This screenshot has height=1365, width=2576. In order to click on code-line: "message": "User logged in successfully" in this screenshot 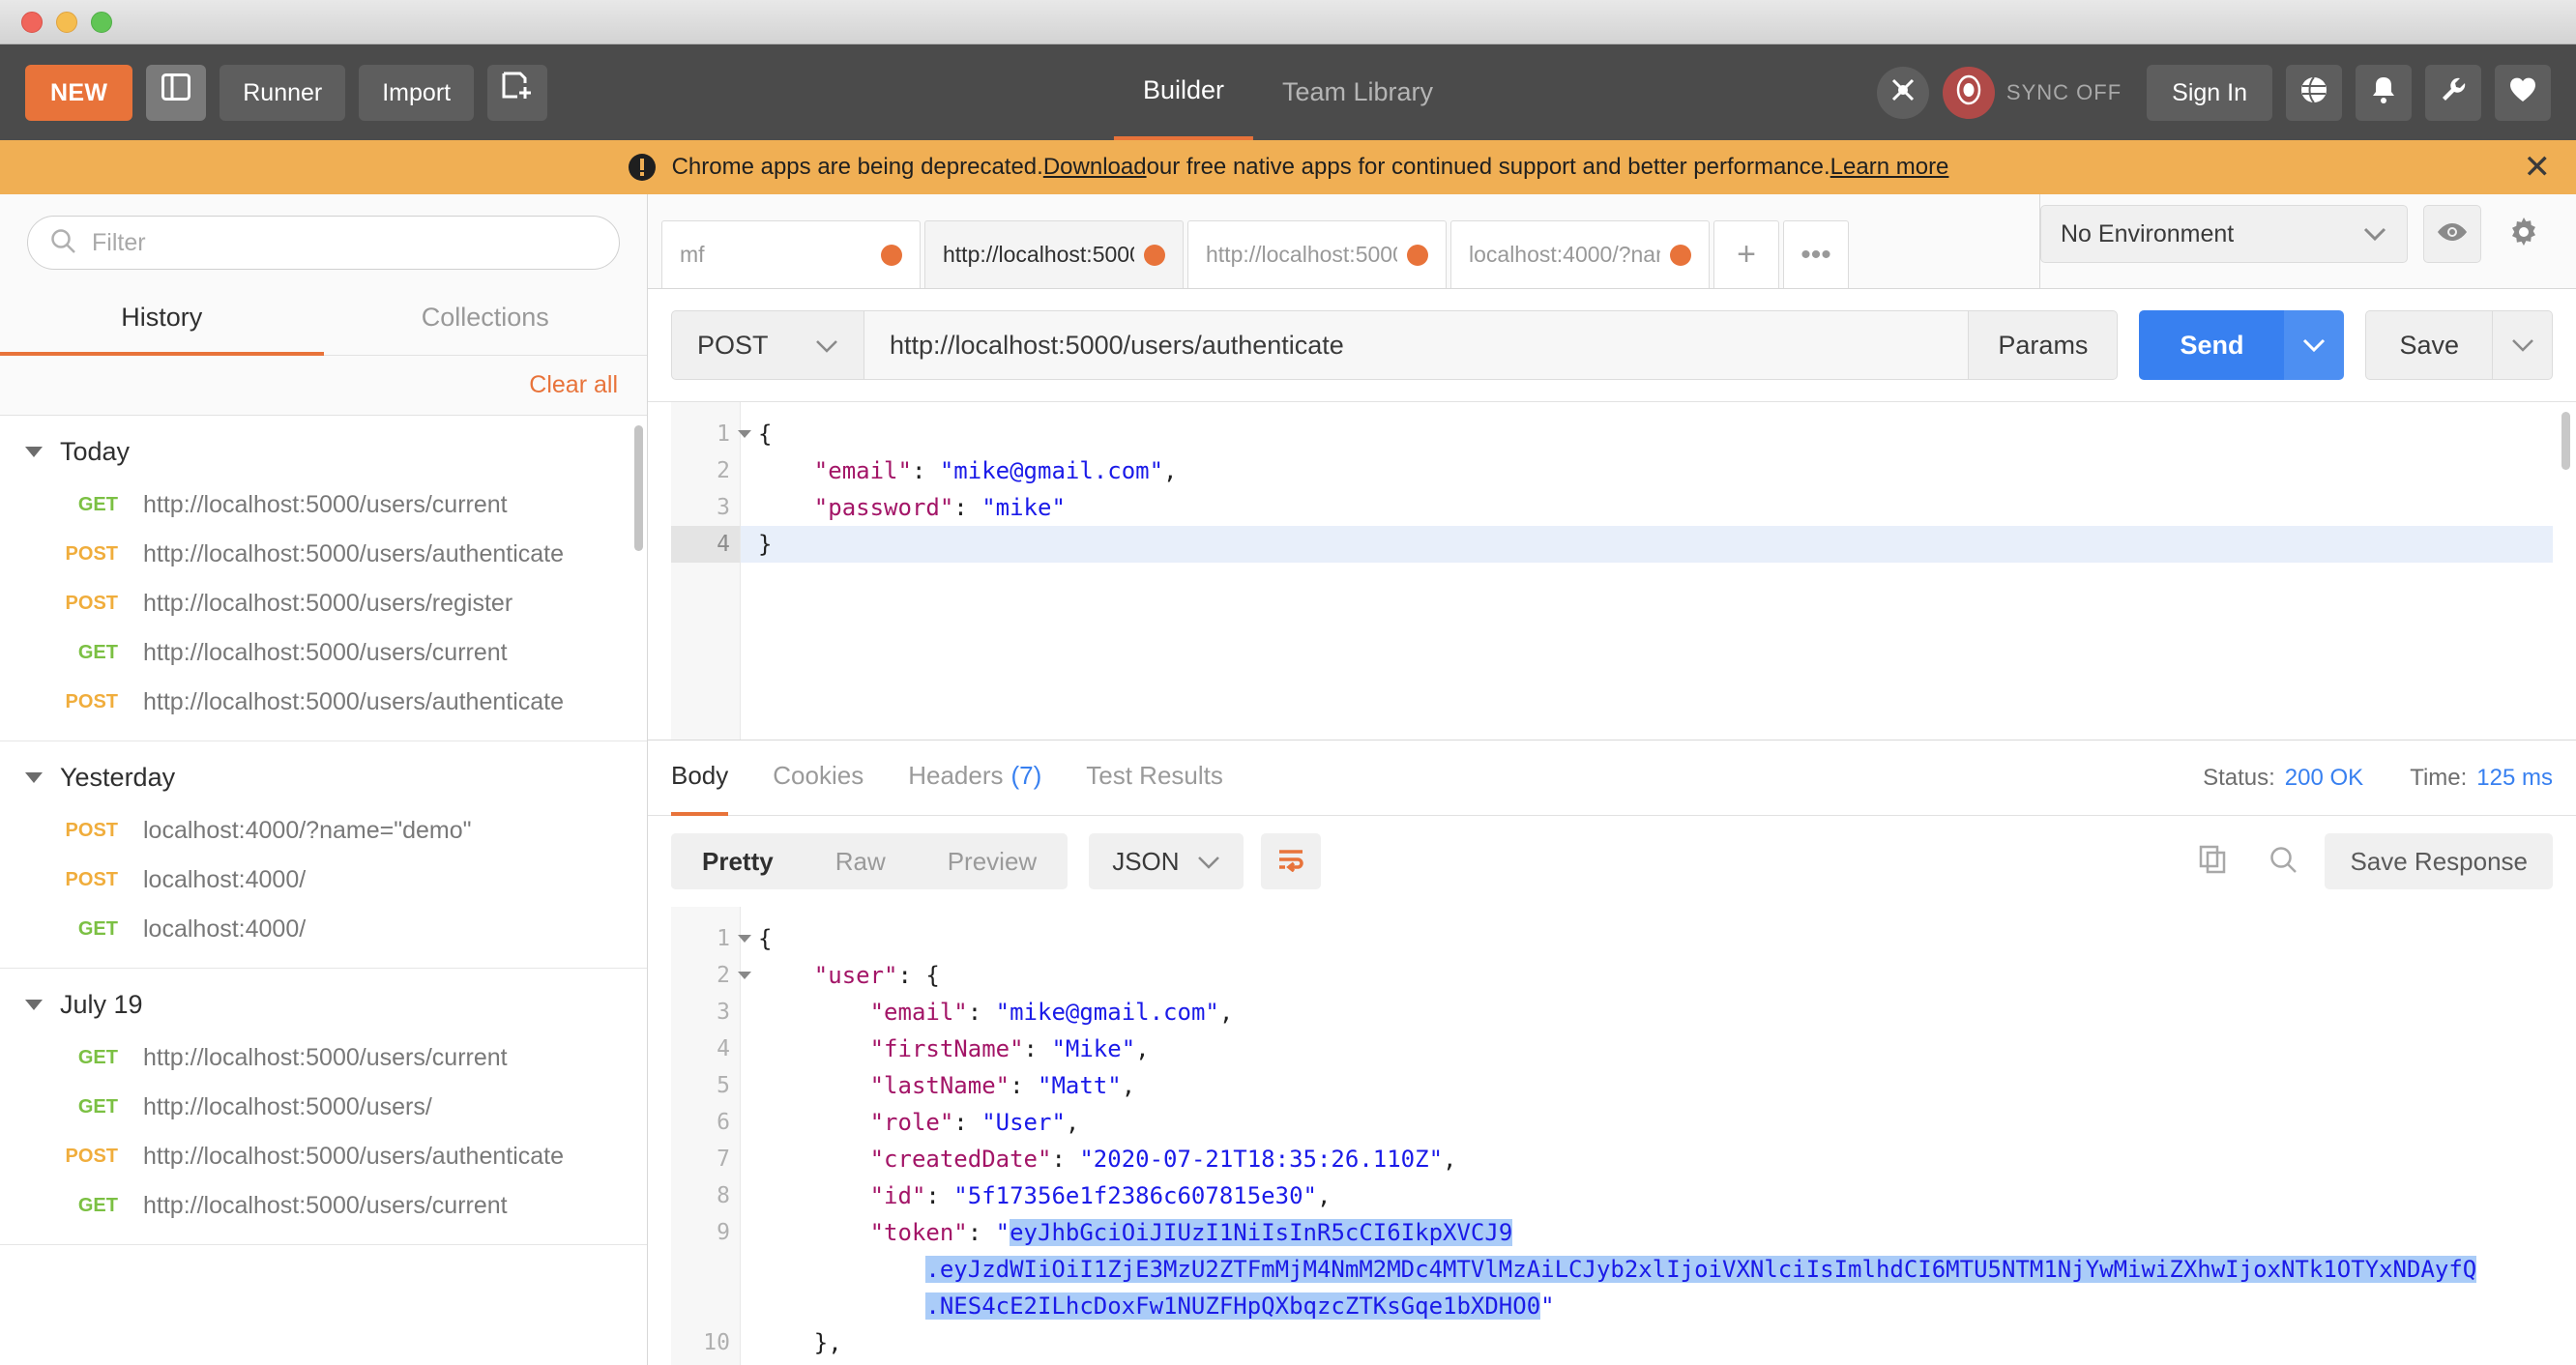, I will do `click(1655, 1363)`.